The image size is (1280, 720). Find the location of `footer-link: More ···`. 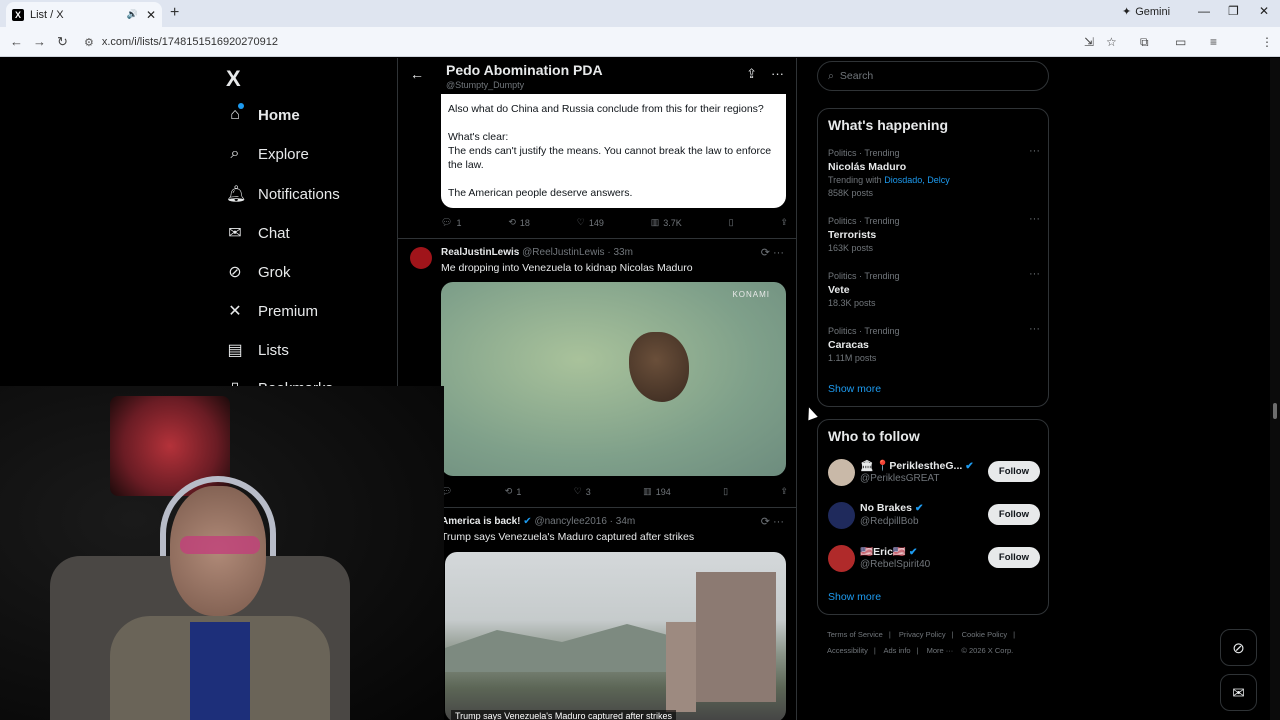

footer-link: More ··· is located at coordinates (940, 650).